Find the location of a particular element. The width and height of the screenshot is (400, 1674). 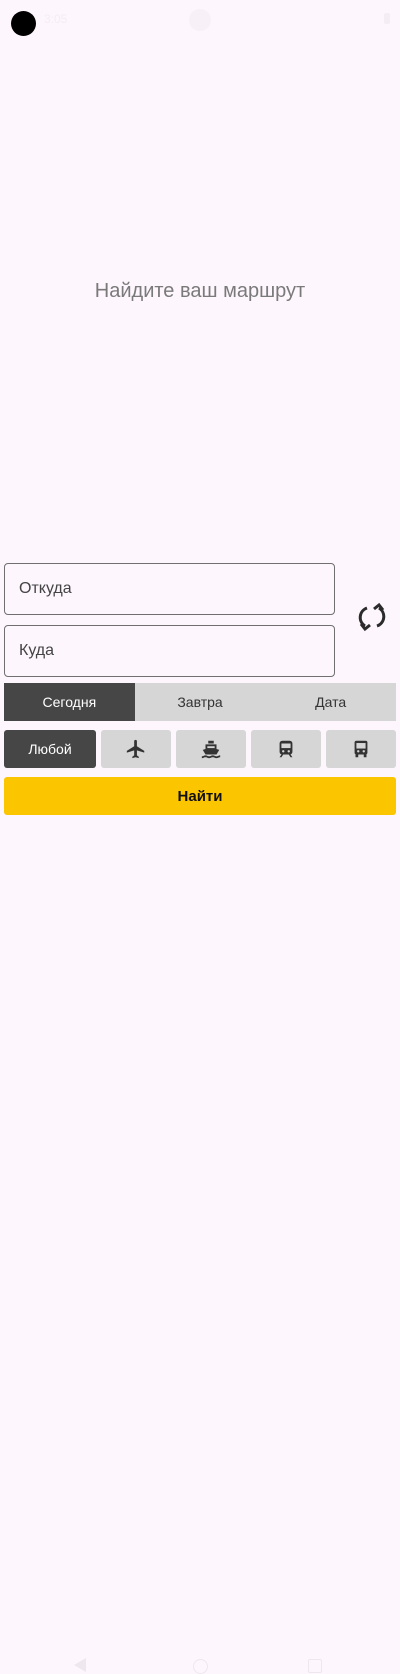

status-time: 3:05 is located at coordinates (56, 19).